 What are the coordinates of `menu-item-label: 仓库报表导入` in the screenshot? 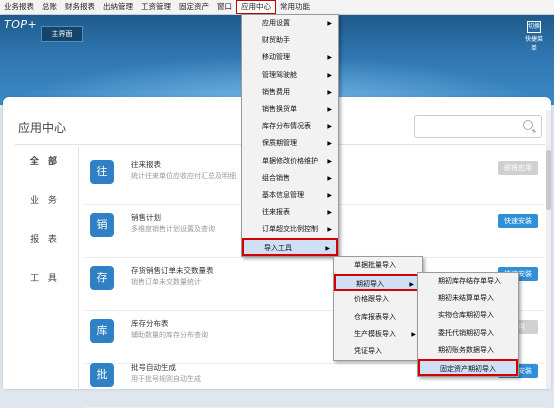 It's located at (375, 316).